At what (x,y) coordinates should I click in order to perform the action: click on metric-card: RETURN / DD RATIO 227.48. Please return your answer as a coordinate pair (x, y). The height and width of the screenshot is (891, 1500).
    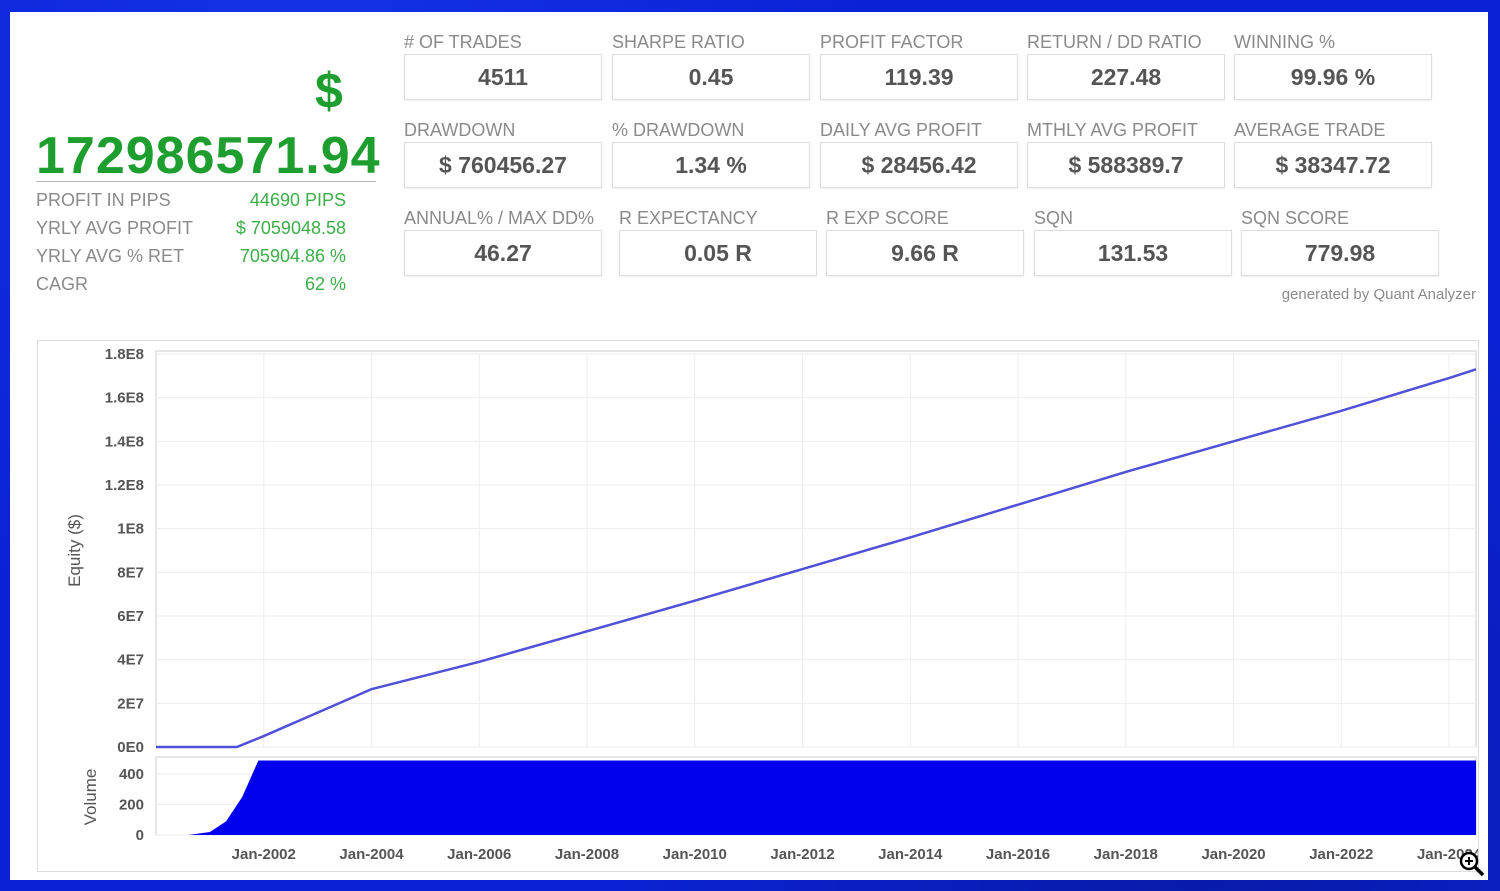
    Looking at the image, I should click on (1126, 66).